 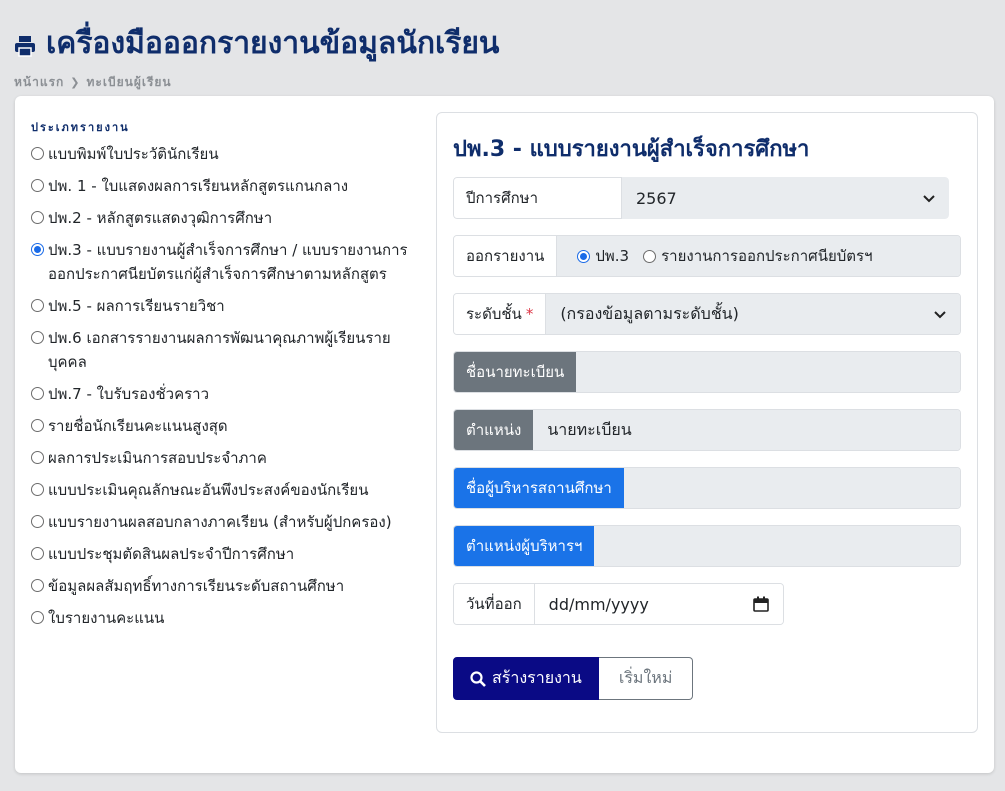 What do you see at coordinates (106, 618) in the screenshot?
I see `report-type-label: ใบรายงานคะแนน` at bounding box center [106, 618].